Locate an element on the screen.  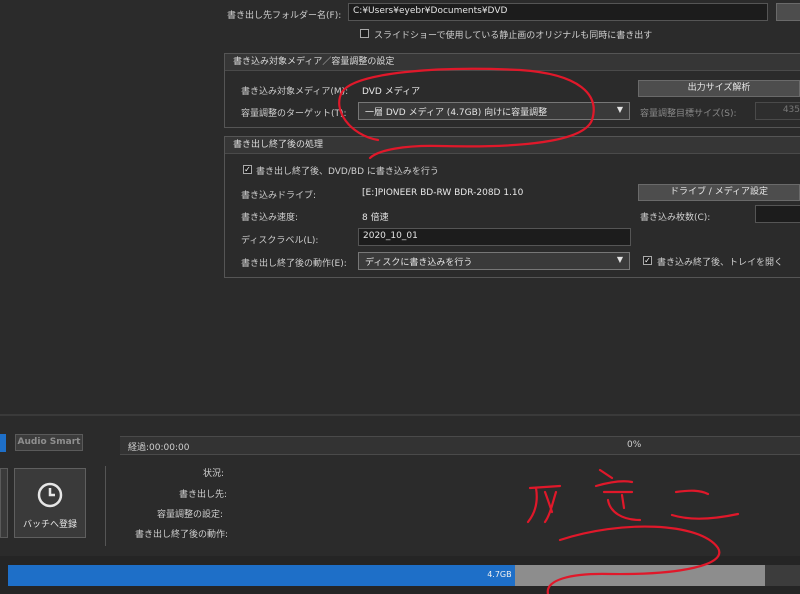
left-tool-button-edge is located at coordinates (4, 503).